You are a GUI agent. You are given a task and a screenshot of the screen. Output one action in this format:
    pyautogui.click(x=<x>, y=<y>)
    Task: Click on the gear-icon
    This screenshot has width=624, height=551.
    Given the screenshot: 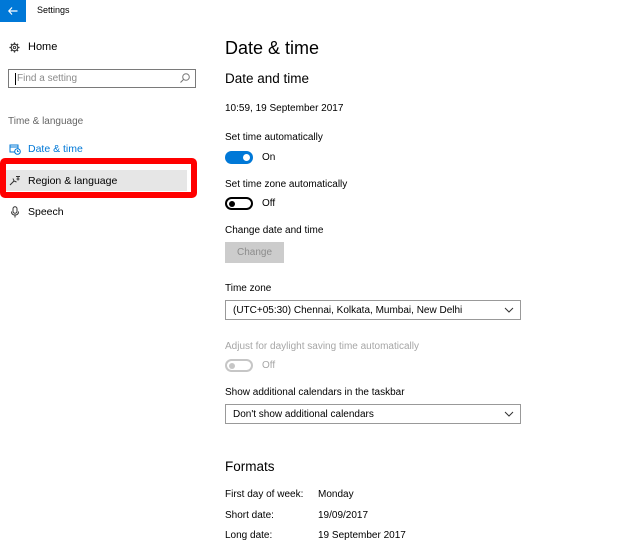 What is the action you would take?
    pyautogui.click(x=14, y=47)
    